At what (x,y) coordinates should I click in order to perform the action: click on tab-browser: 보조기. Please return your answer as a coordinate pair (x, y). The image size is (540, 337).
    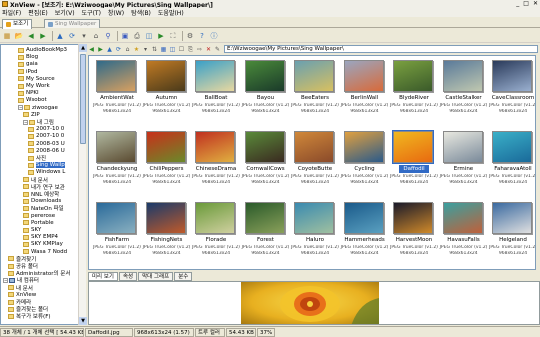
    Looking at the image, I should click on (17, 24).